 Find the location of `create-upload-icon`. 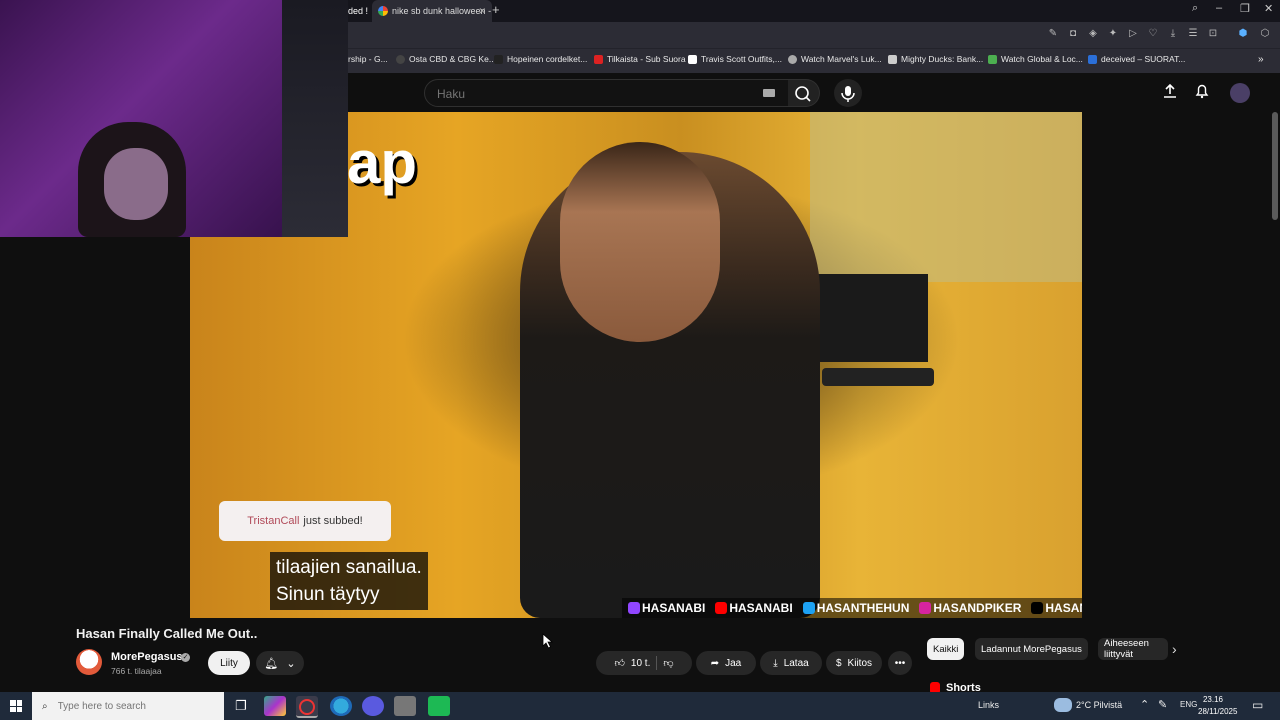

create-upload-icon is located at coordinates (1170, 93).